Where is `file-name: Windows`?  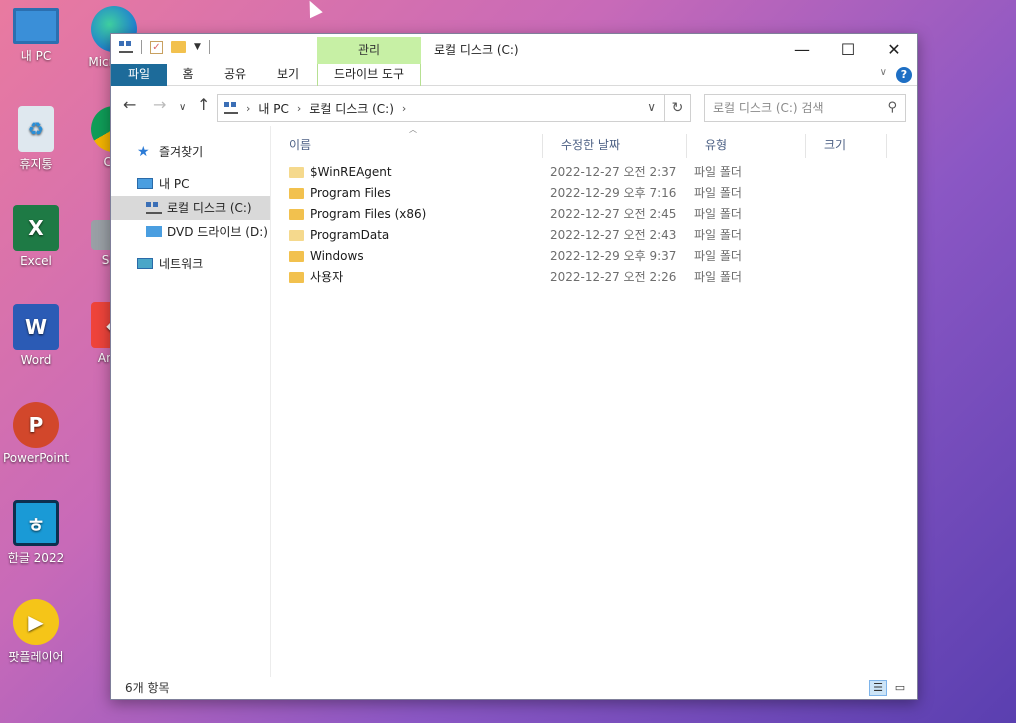
file-name: Windows is located at coordinates (337, 256).